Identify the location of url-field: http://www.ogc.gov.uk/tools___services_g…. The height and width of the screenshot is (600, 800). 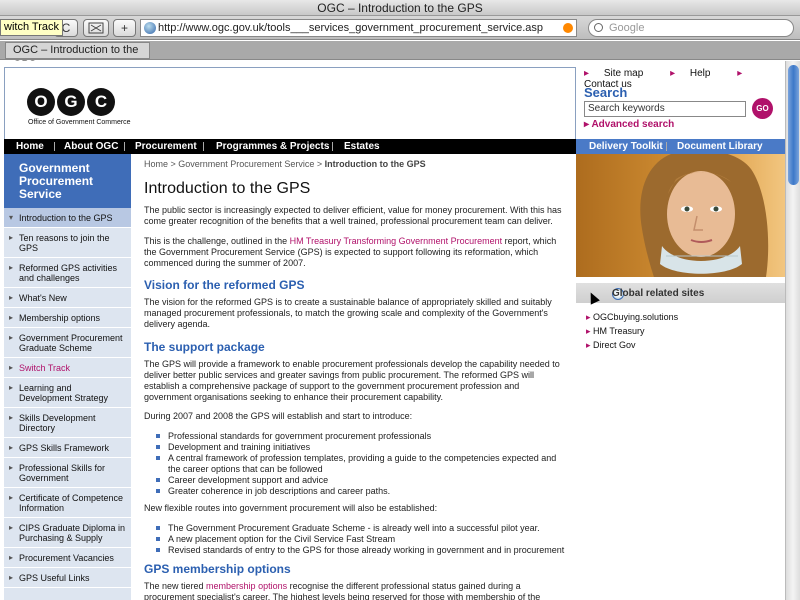
(358, 28).